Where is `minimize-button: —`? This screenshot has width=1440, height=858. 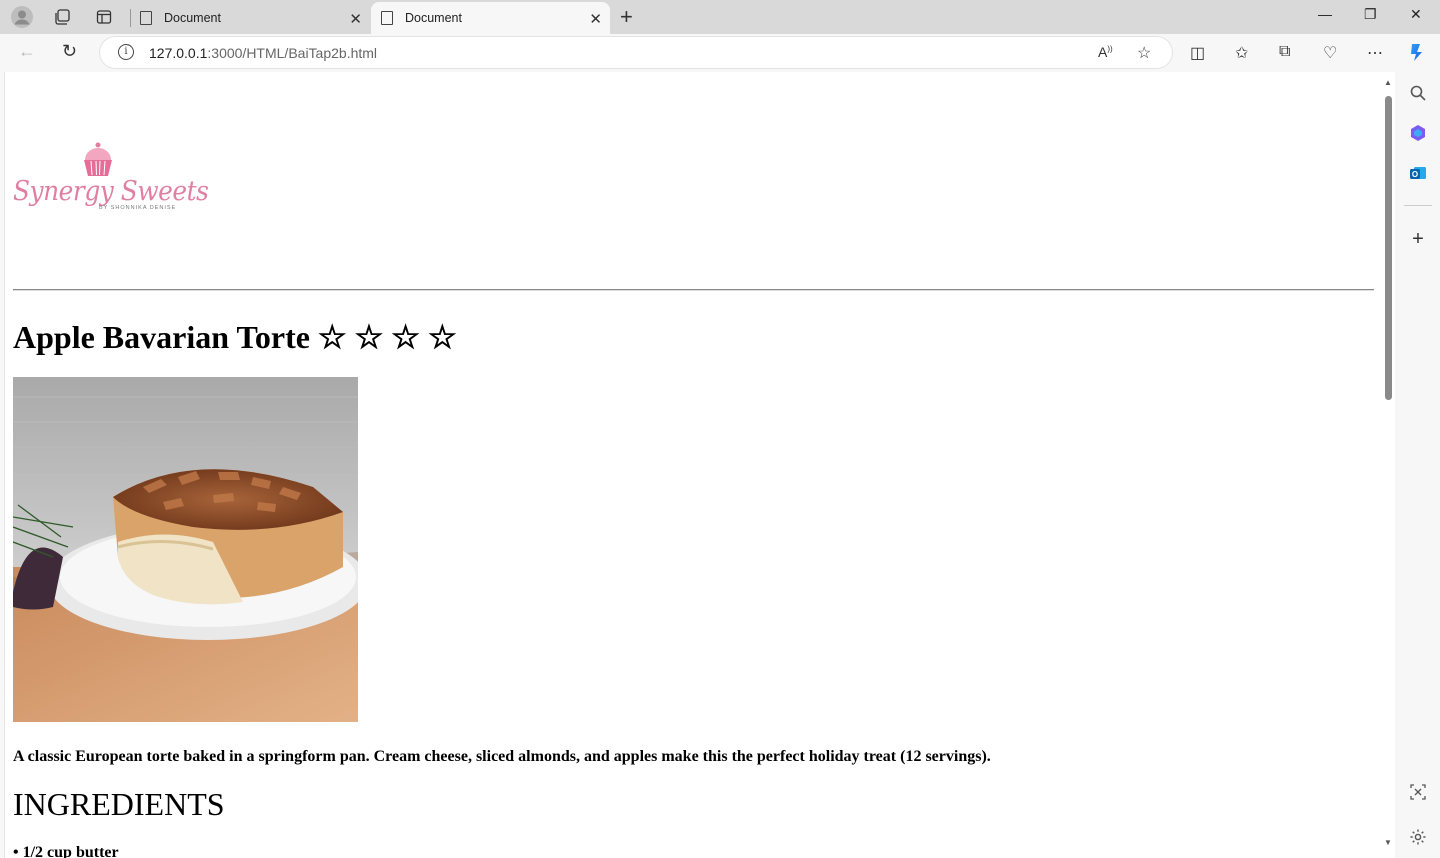
minimize-button: — is located at coordinates (1325, 14).